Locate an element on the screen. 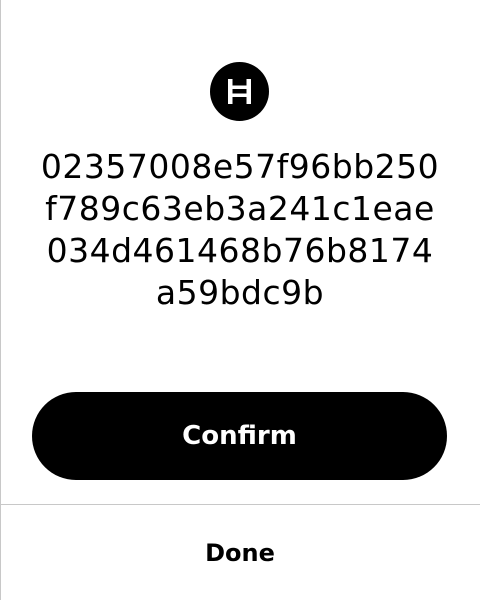  public-key-line: f789c63eb3a241c1eae is located at coordinates (240, 208).